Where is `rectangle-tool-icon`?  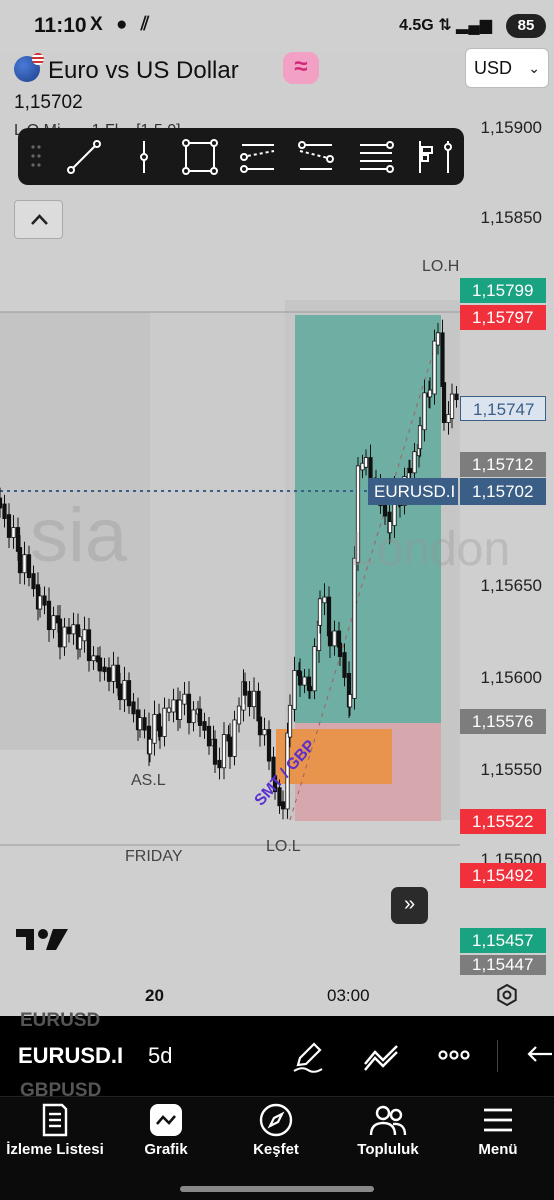
rectangle-tool-icon is located at coordinates (200, 157).